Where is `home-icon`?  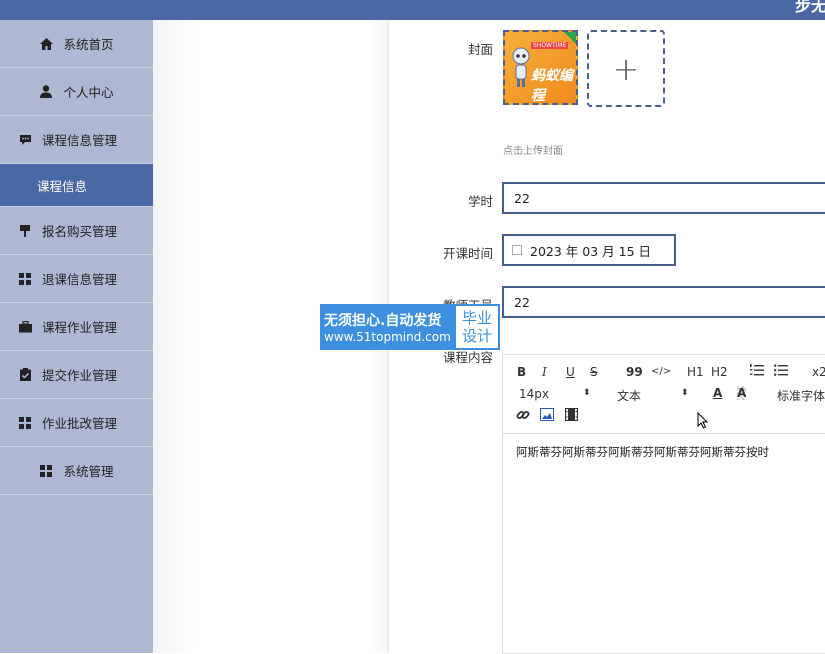
home-icon is located at coordinates (46, 44).